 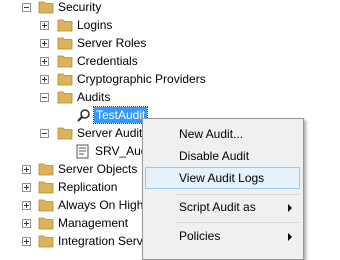 I want to click on tree-label: Replication, so click(x=88, y=187).